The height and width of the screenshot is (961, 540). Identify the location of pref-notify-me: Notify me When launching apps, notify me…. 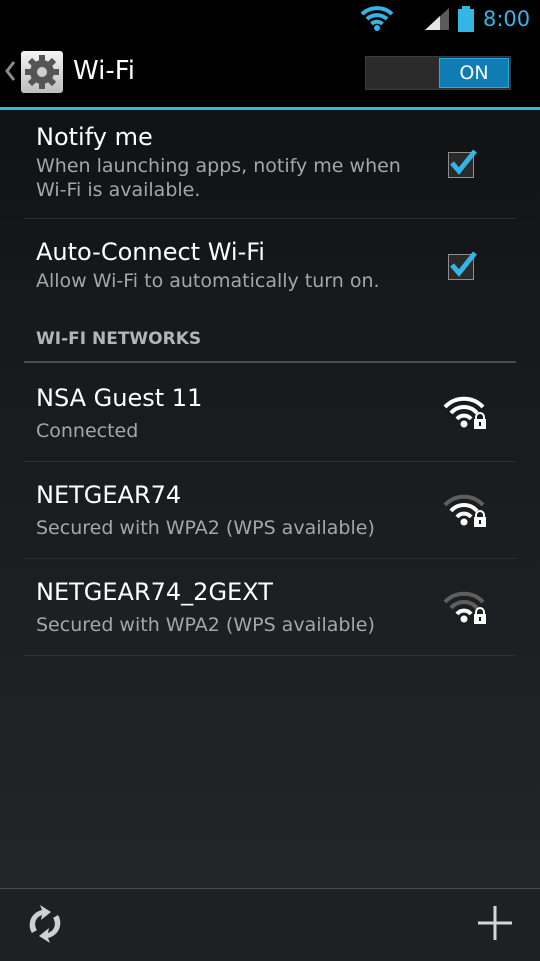
(218, 162).